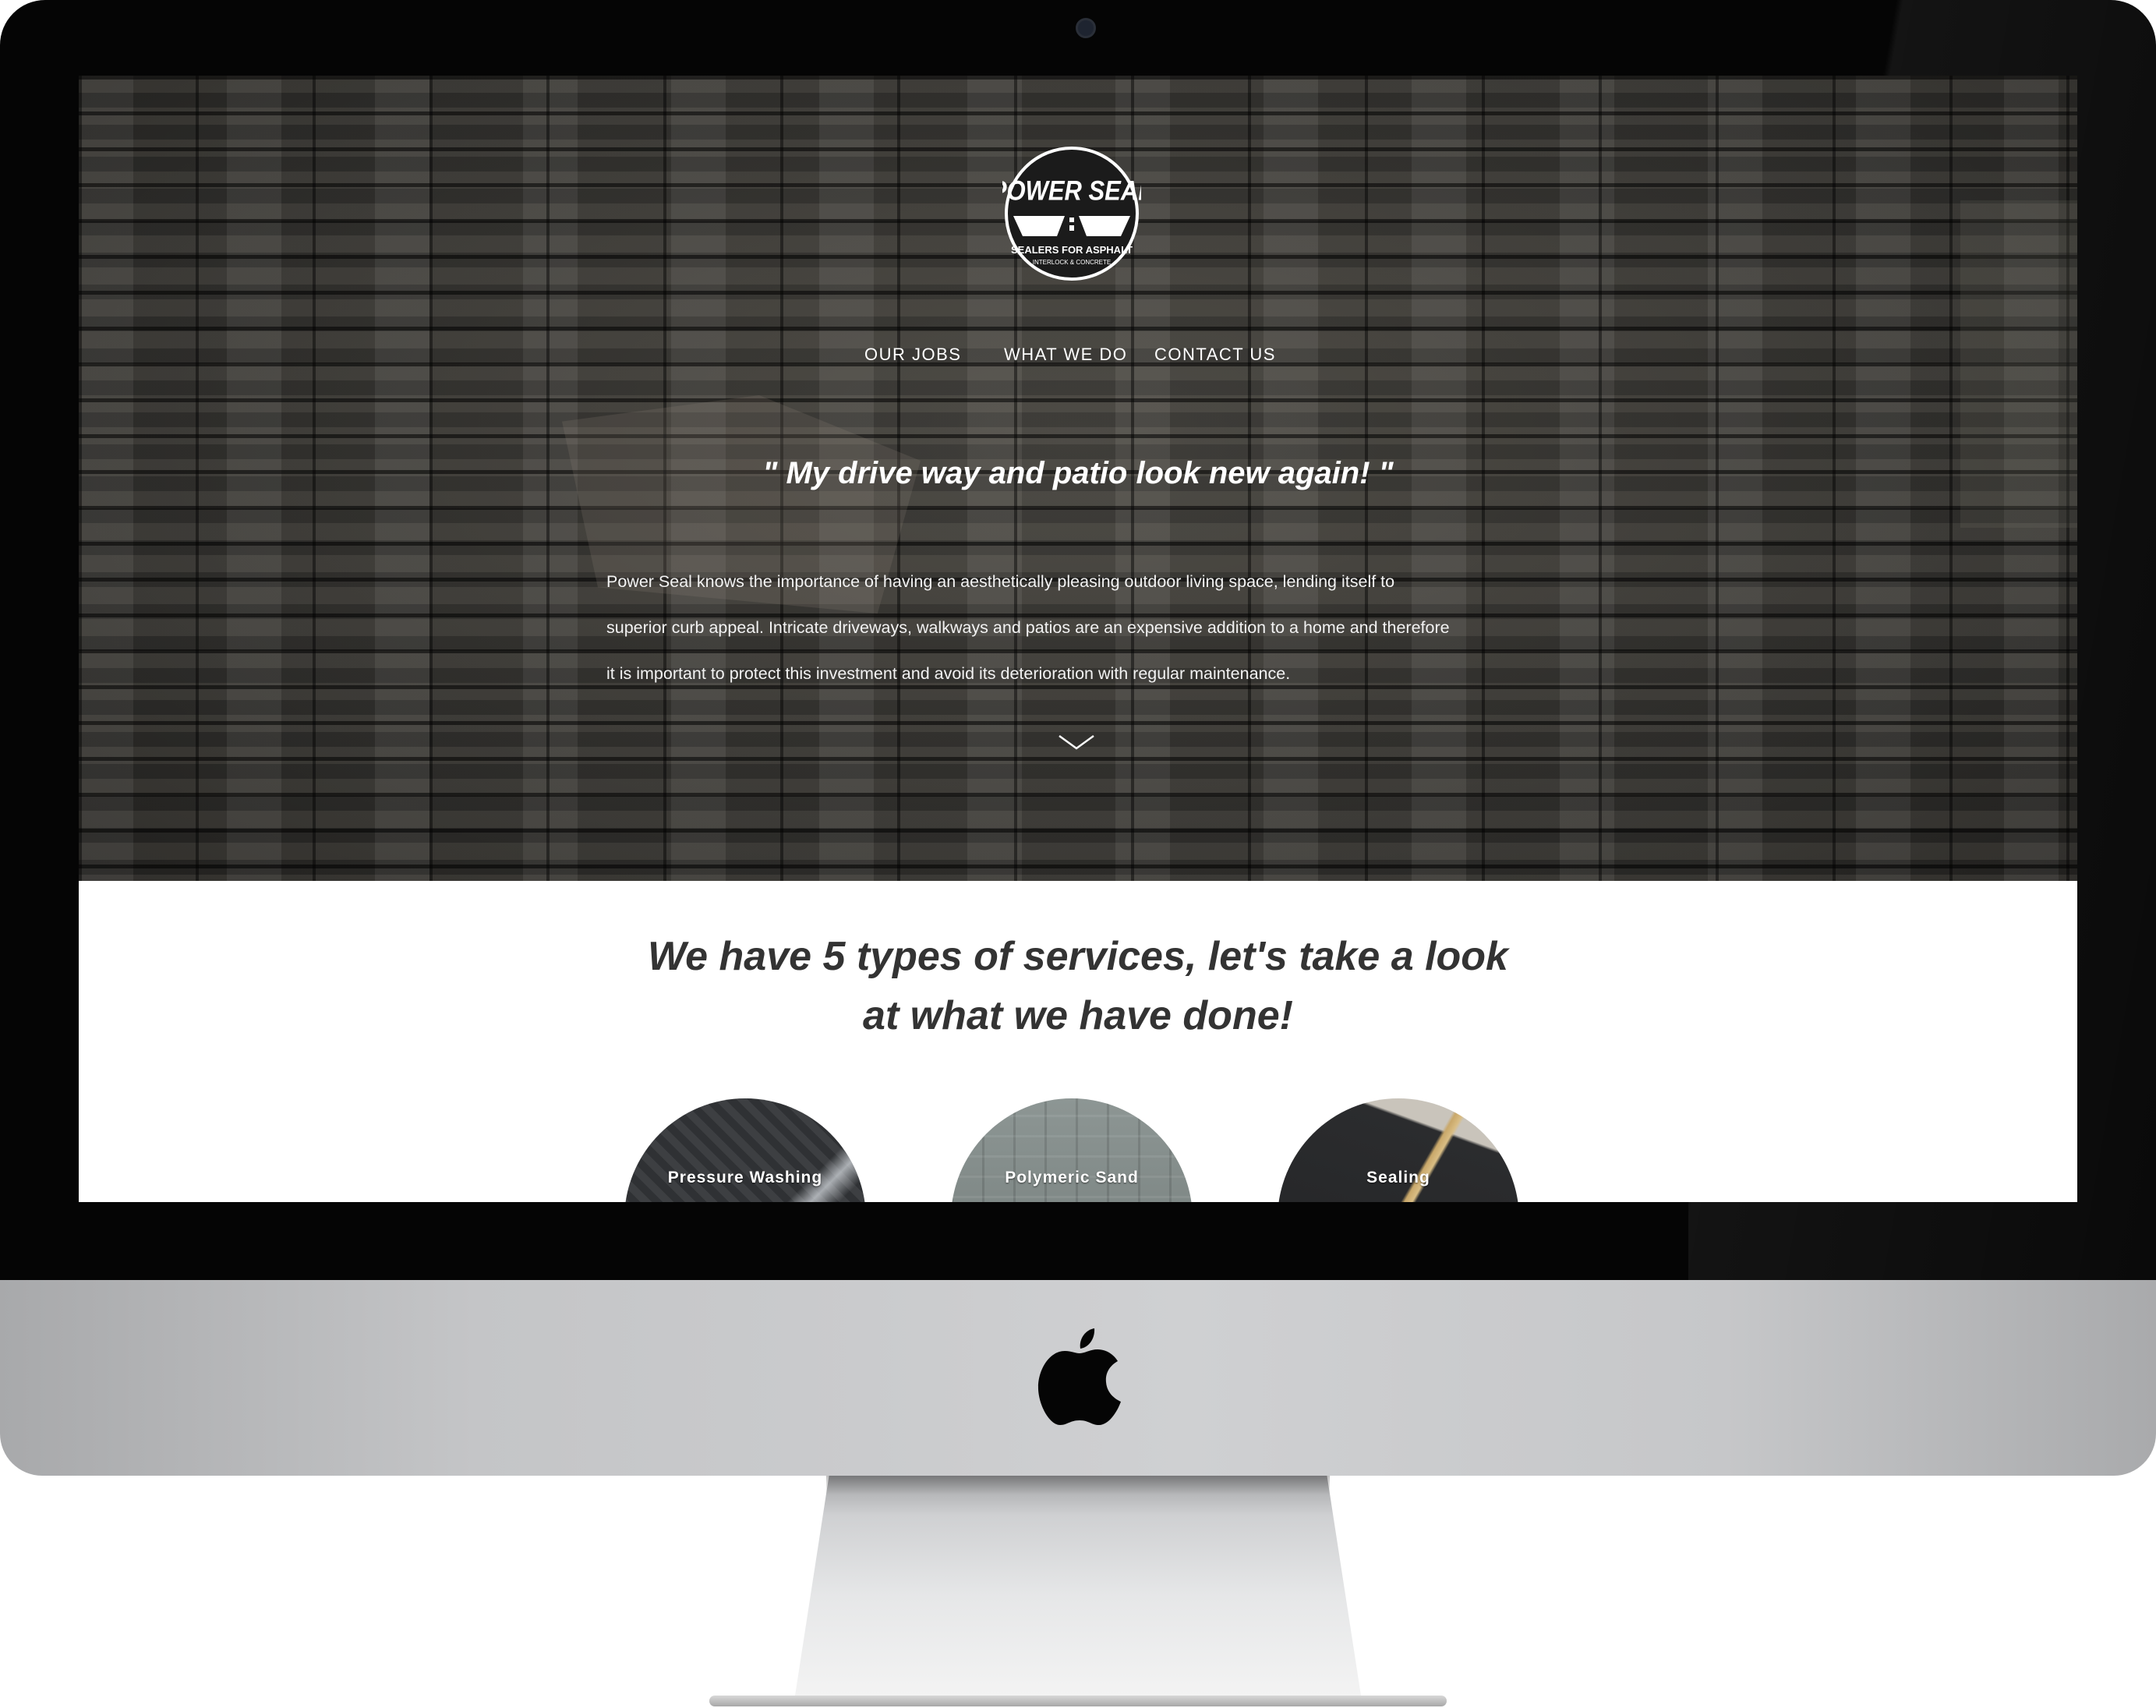 The height and width of the screenshot is (1708, 2156). What do you see at coordinates (1072, 1178) in the screenshot?
I see `service-label: Polymeric Sand` at bounding box center [1072, 1178].